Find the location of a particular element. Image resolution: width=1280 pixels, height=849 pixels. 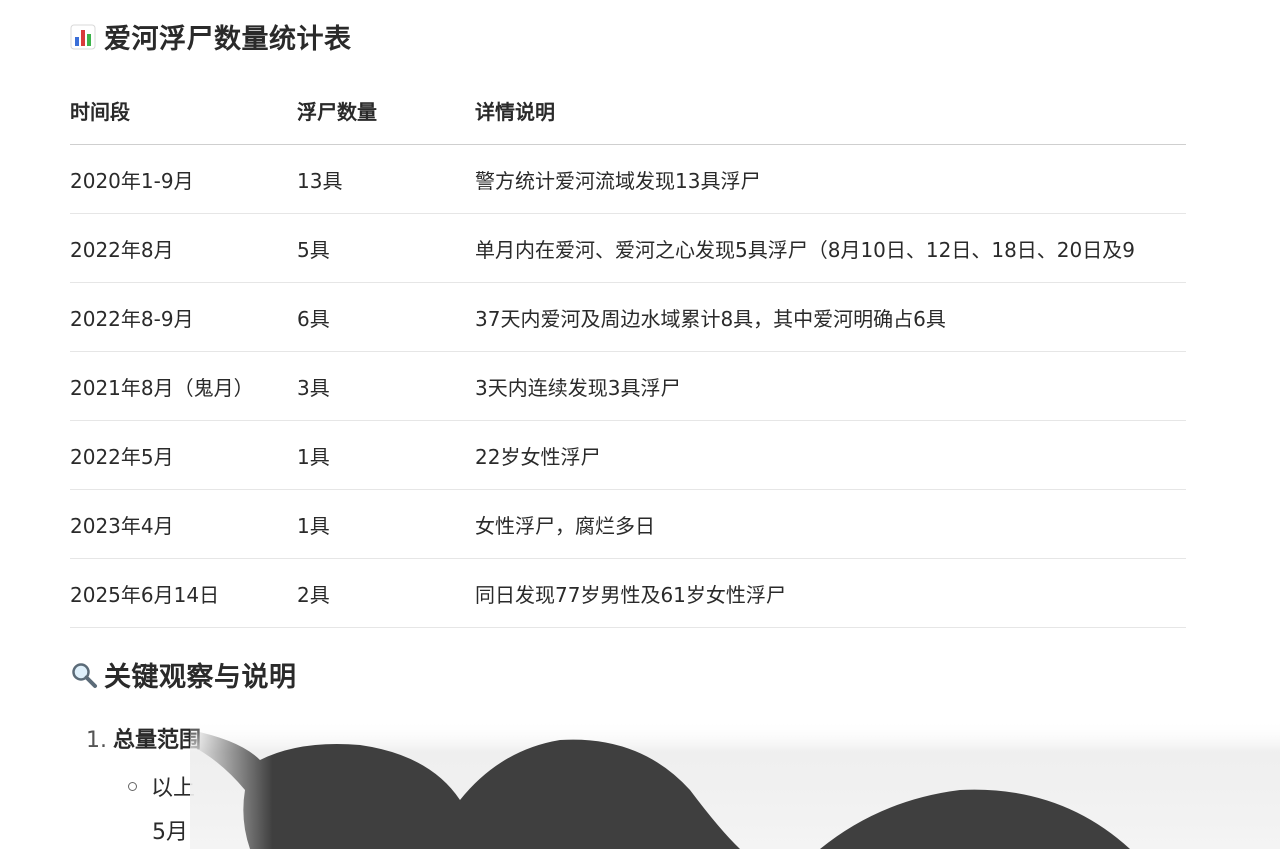

column-header-detail: 详情说明 is located at coordinates (830, 110).